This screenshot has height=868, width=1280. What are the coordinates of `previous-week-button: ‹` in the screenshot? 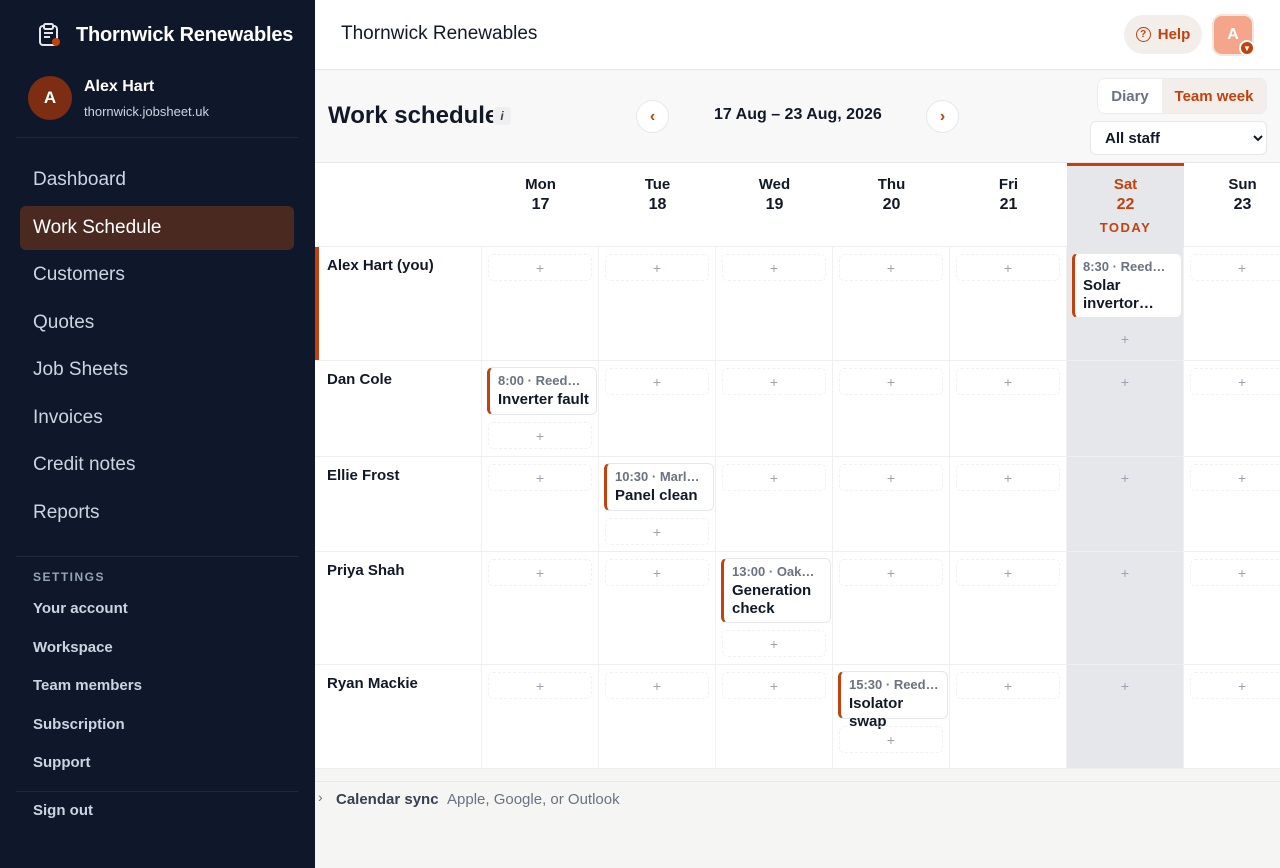 It's located at (652, 116).